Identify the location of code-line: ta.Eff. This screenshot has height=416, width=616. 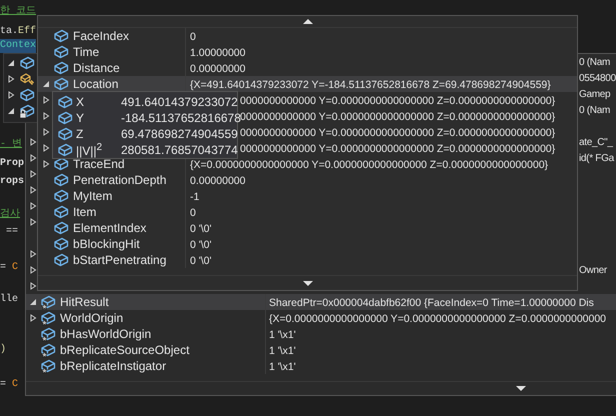
(18, 32).